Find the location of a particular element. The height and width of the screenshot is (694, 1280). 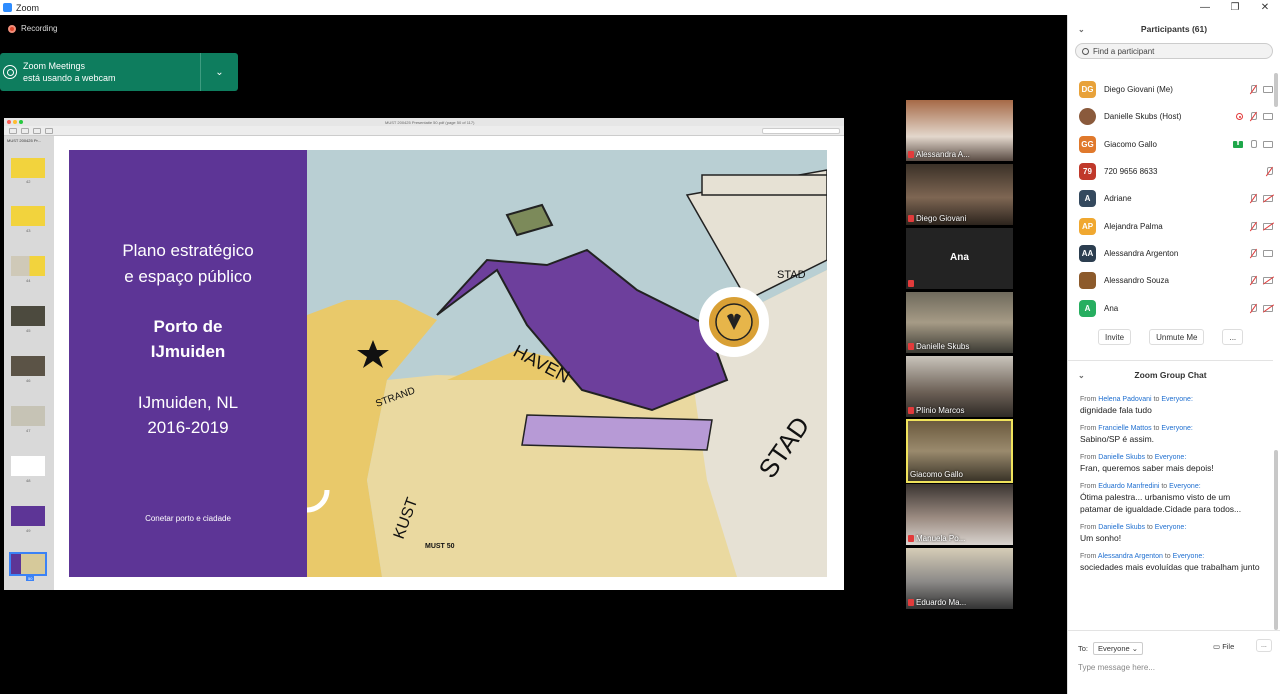

screen-share-icon: ⬆ is located at coordinates (1238, 144).